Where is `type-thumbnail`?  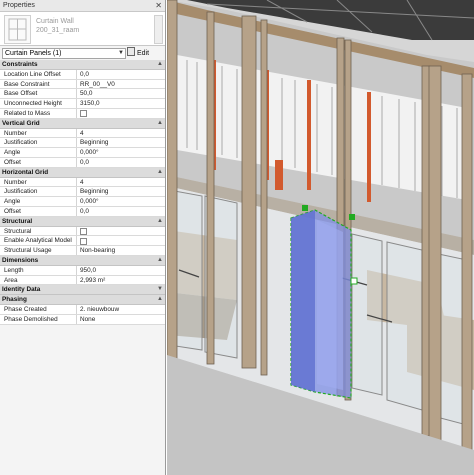
type-thumbnail is located at coordinates (17, 29).